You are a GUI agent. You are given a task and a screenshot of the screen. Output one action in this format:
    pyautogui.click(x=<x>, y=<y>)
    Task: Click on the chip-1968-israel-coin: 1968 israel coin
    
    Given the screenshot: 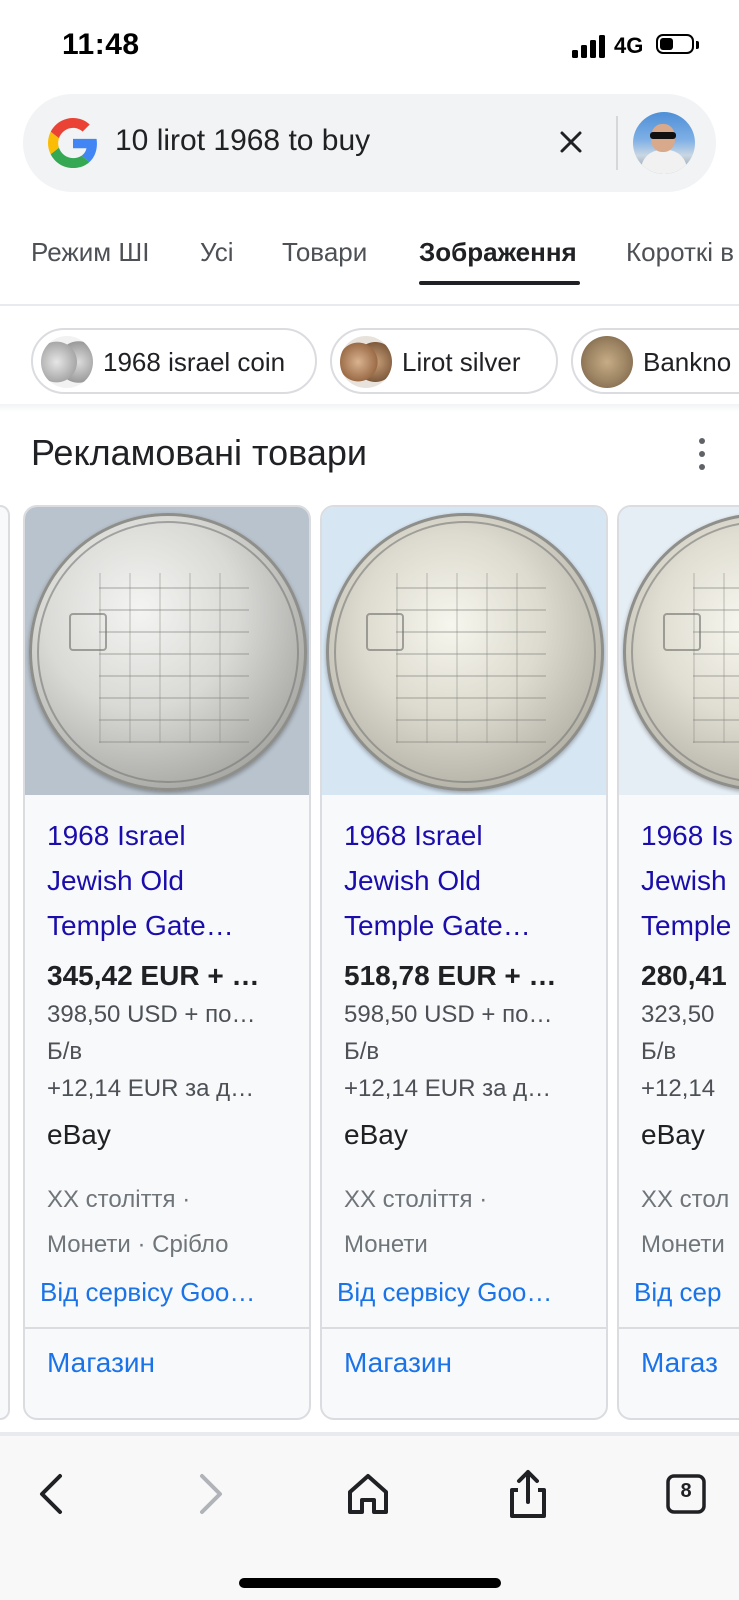 What is the action you would take?
    pyautogui.click(x=174, y=361)
    